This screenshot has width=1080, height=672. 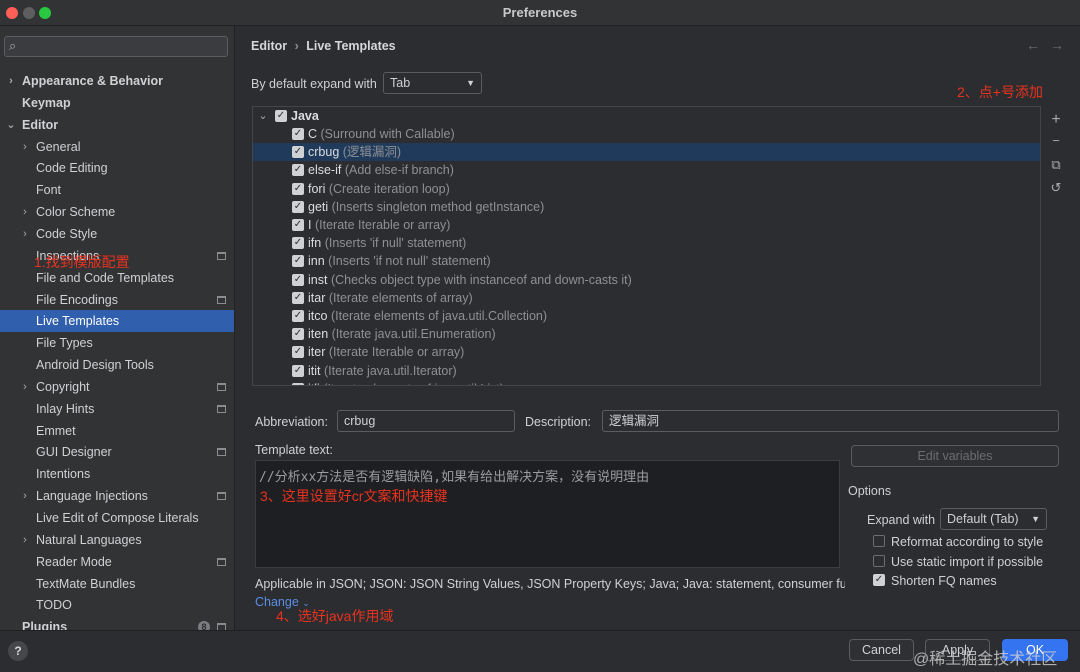 I want to click on back-arrow-icon: ←, so click(x=1033, y=45).